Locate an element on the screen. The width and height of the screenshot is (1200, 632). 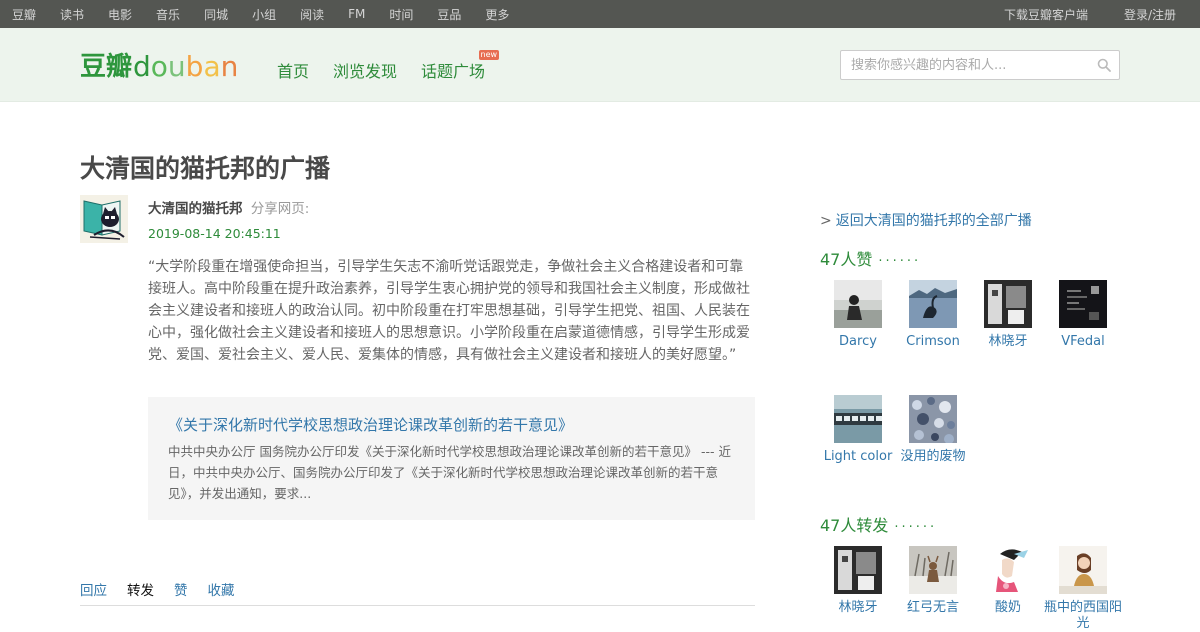
author-avatar is located at coordinates (104, 219).